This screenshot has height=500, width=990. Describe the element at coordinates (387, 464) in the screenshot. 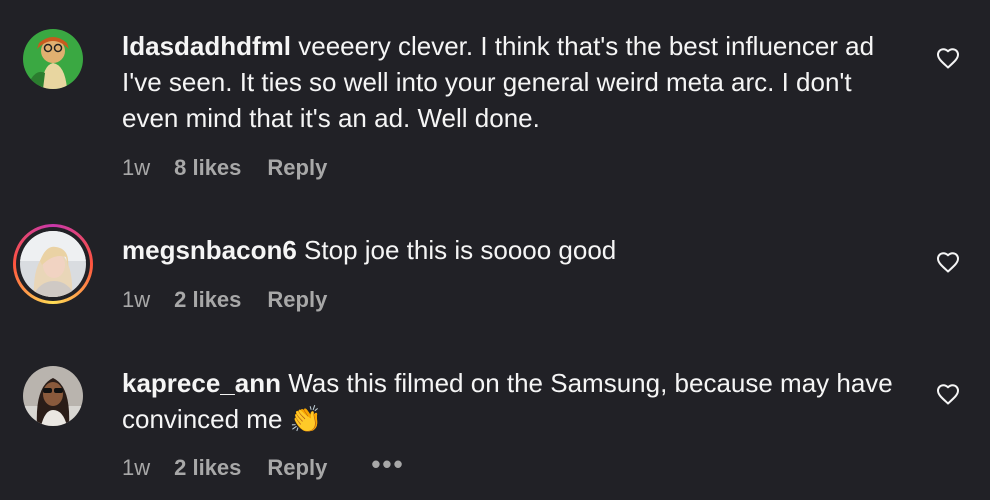

I see `ellipsis-icon: •••` at that location.